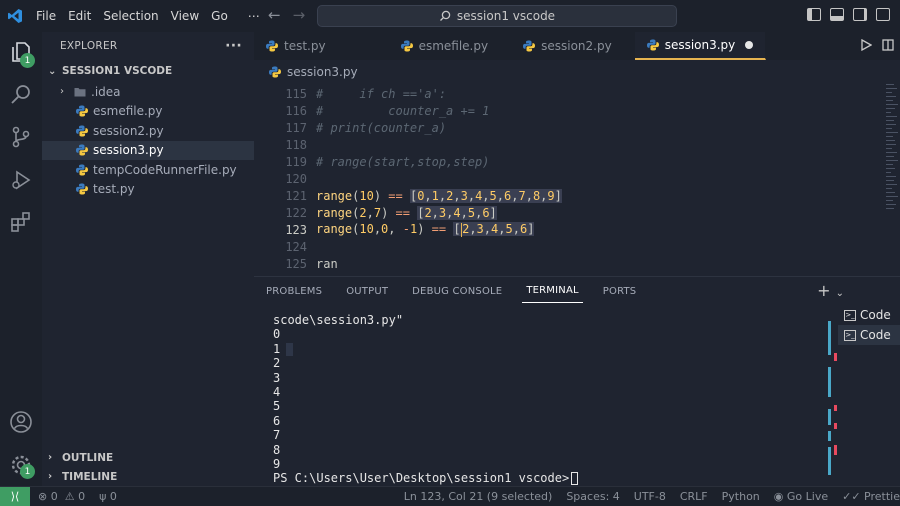 Image resolution: width=900 pixels, height=506 pixels. I want to click on tab-session2: session2.py, so click(573, 46).